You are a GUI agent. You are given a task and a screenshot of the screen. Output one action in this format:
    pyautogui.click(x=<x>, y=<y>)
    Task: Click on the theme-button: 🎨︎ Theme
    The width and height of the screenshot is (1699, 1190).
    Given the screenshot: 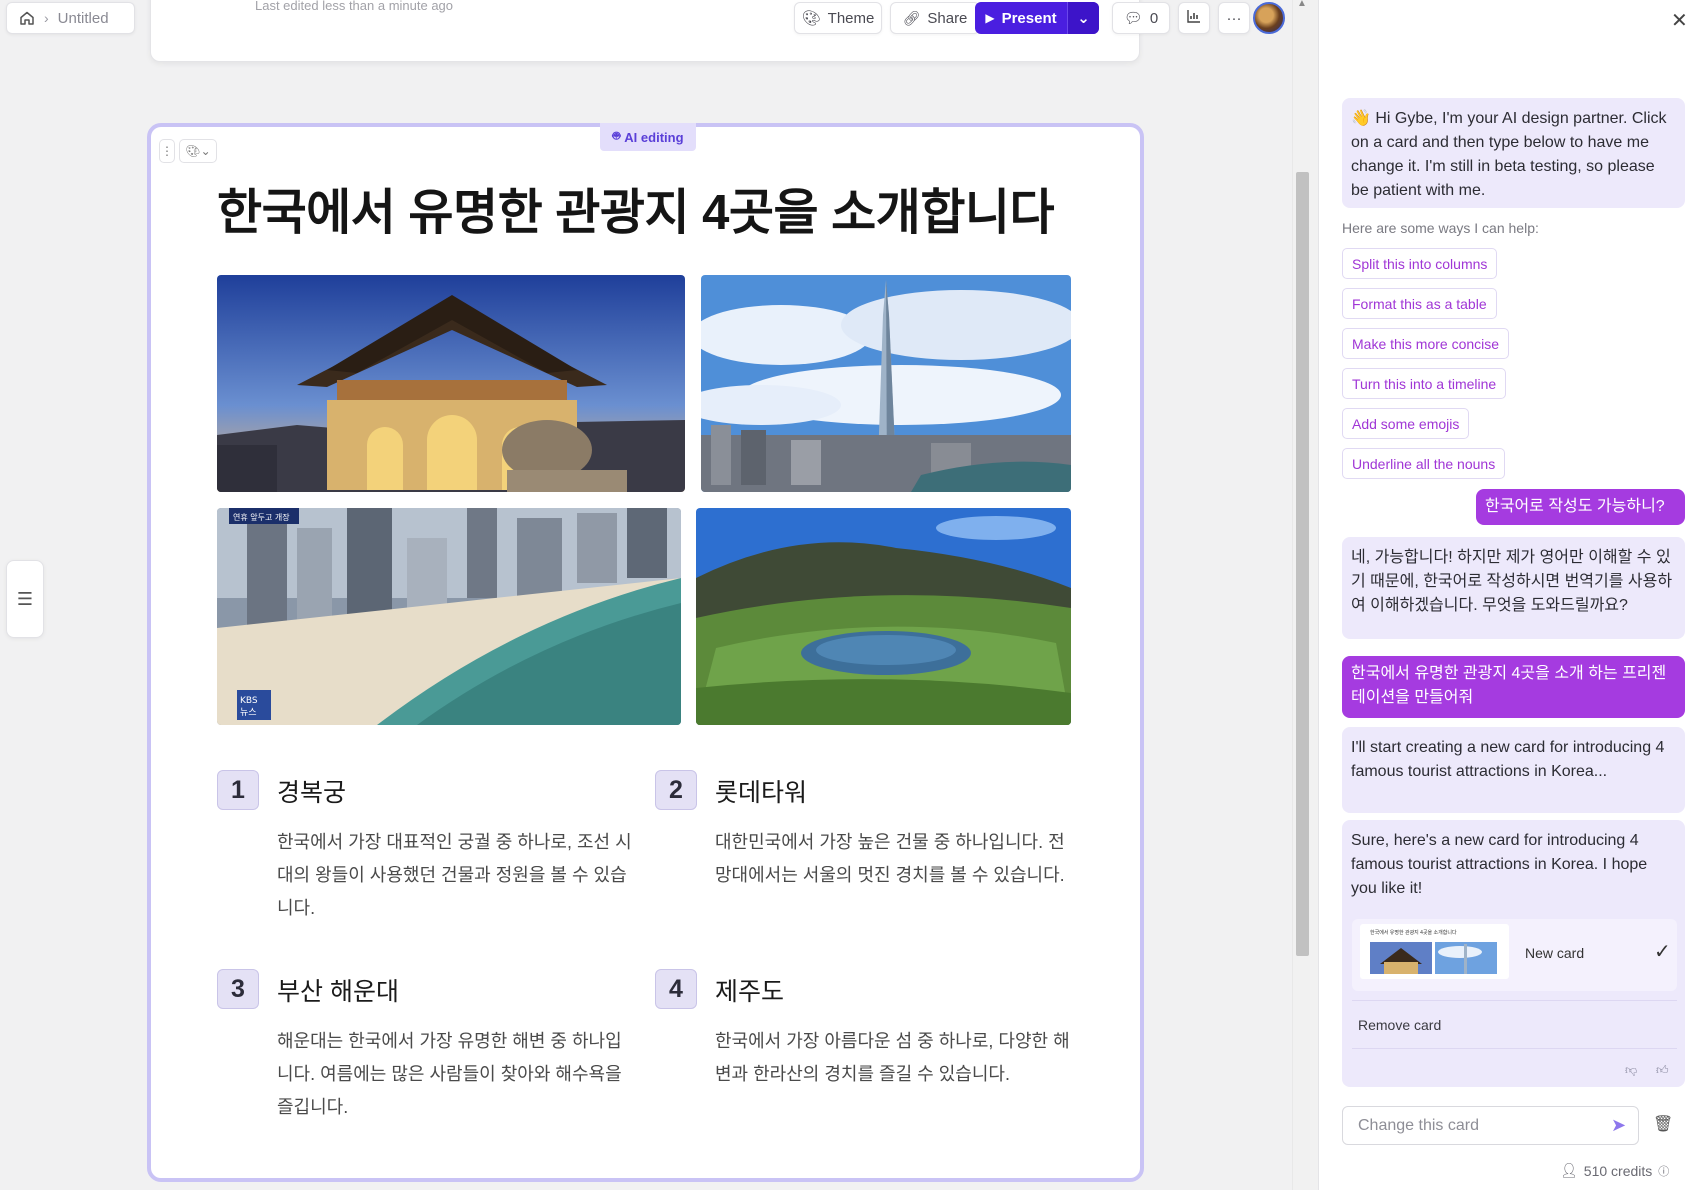 What is the action you would take?
    pyautogui.click(x=838, y=18)
    